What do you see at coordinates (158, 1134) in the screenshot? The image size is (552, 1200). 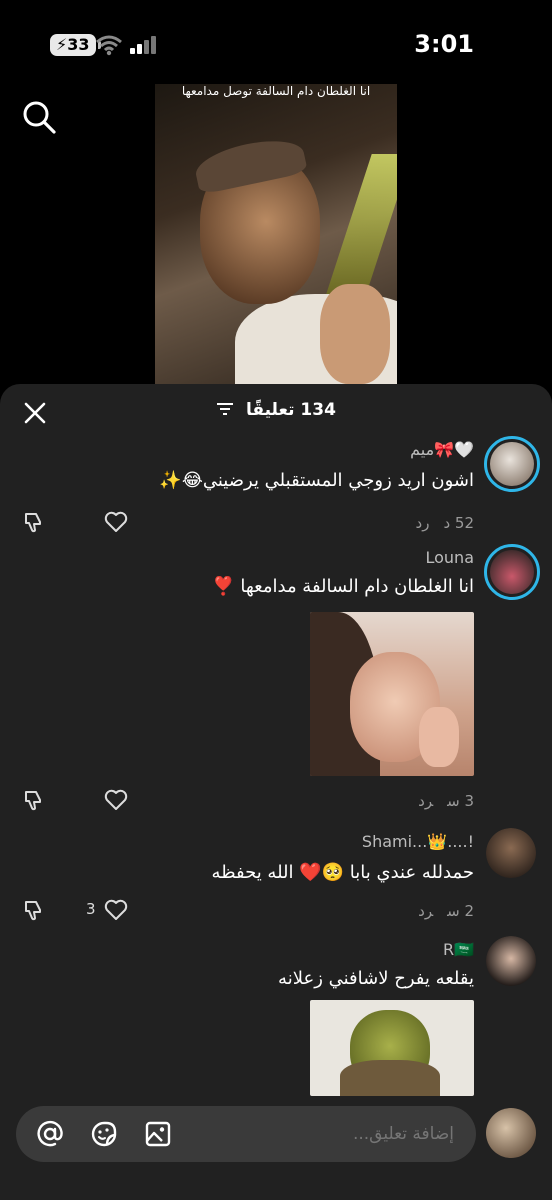 I see `image-icon` at bounding box center [158, 1134].